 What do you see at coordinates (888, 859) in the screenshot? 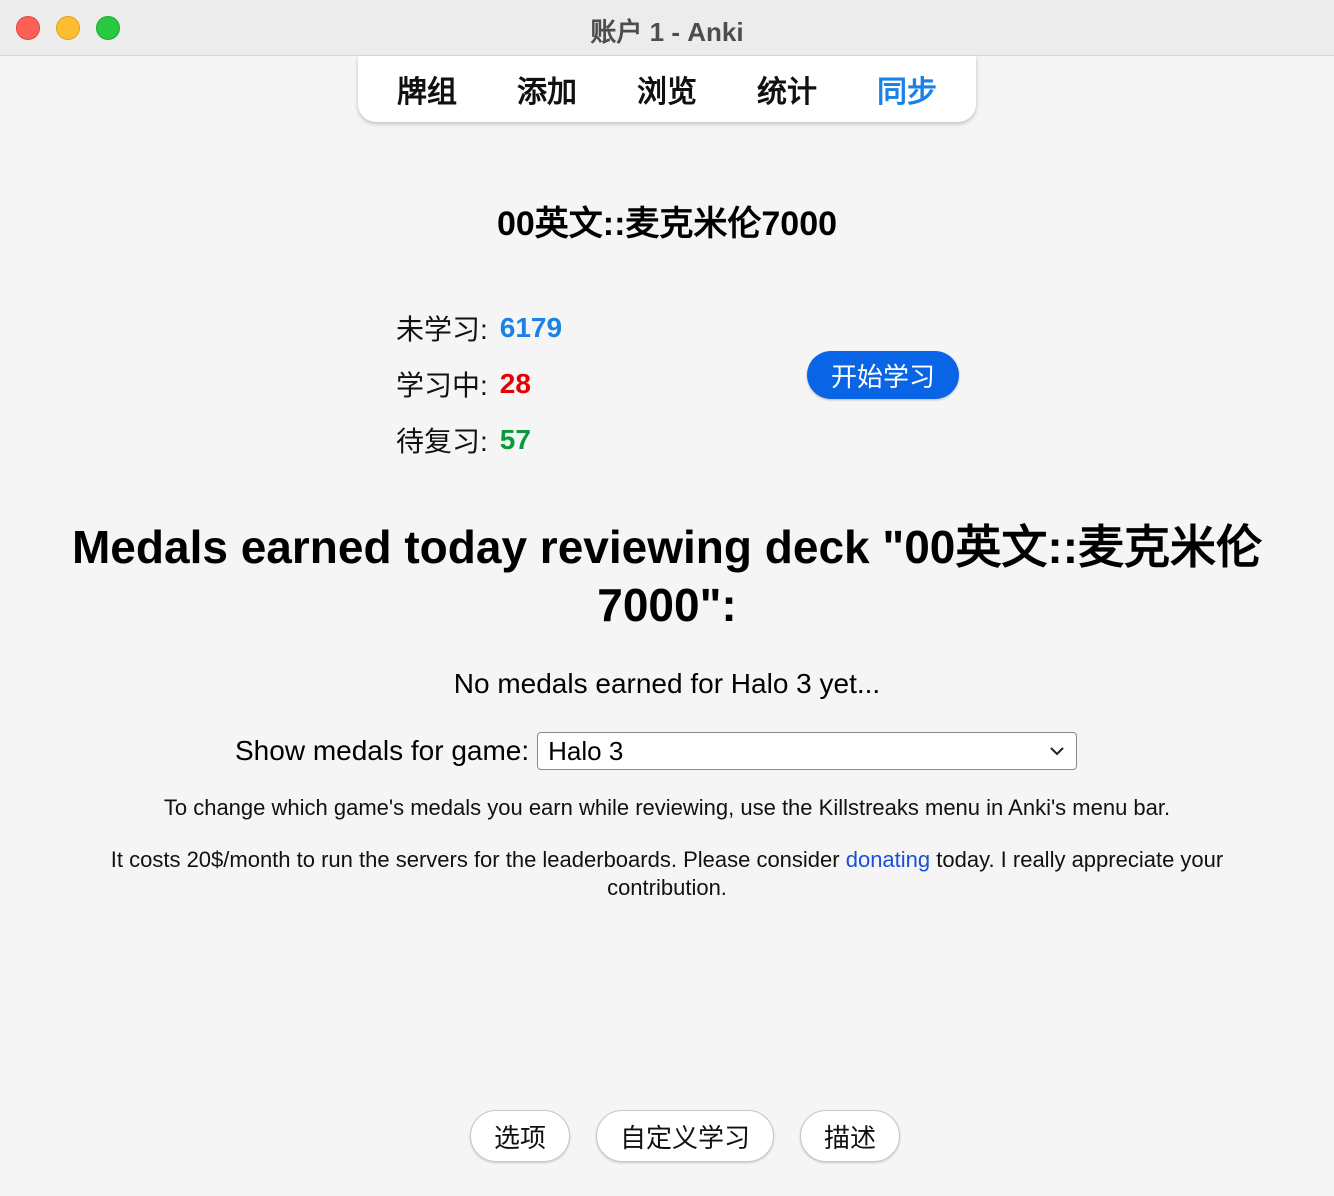
I see `donate-link: donating` at bounding box center [888, 859].